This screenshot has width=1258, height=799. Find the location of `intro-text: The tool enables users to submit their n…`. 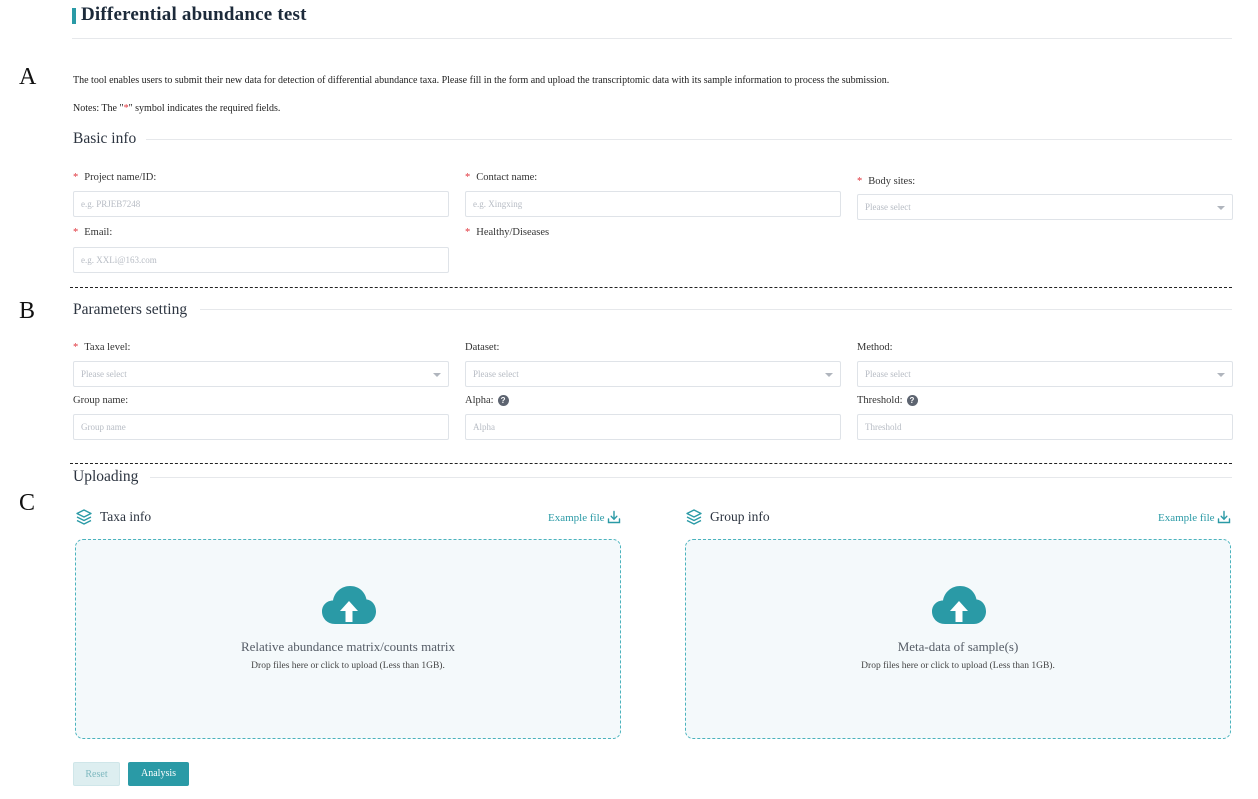

intro-text: The tool enables users to submit their n… is located at coordinates (481, 80).